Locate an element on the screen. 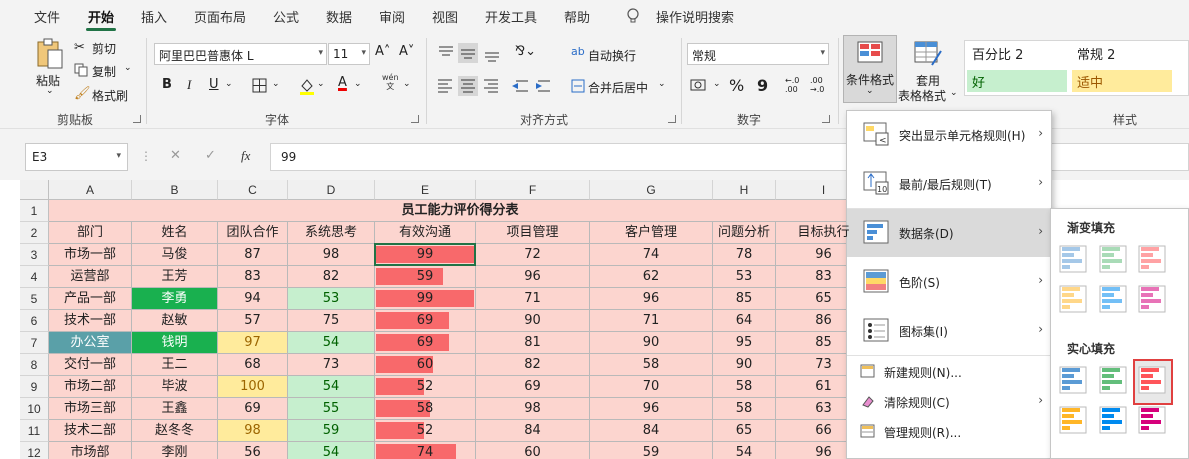  tab-view: 视图 is located at coordinates (445, 16).